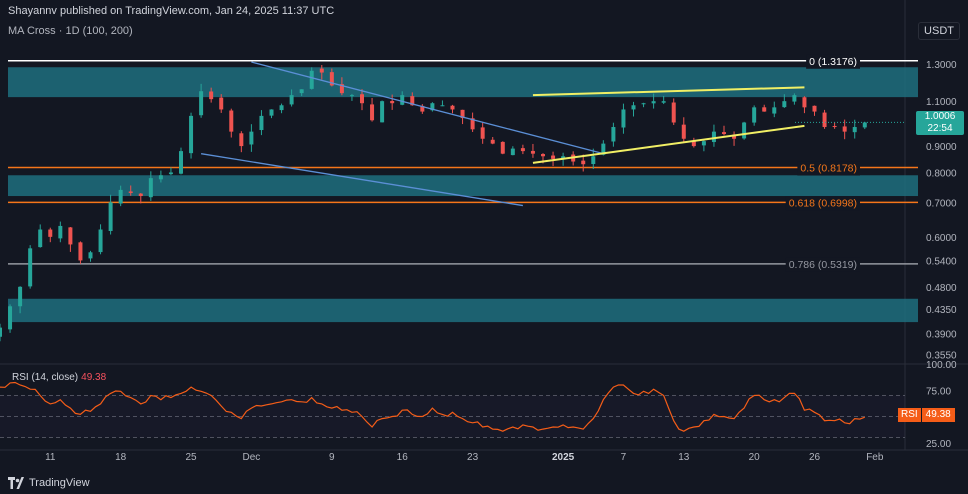 This screenshot has width=968, height=494. Describe the element at coordinates (941, 173) in the screenshot. I see `price-tick-label: 0.8000` at that location.